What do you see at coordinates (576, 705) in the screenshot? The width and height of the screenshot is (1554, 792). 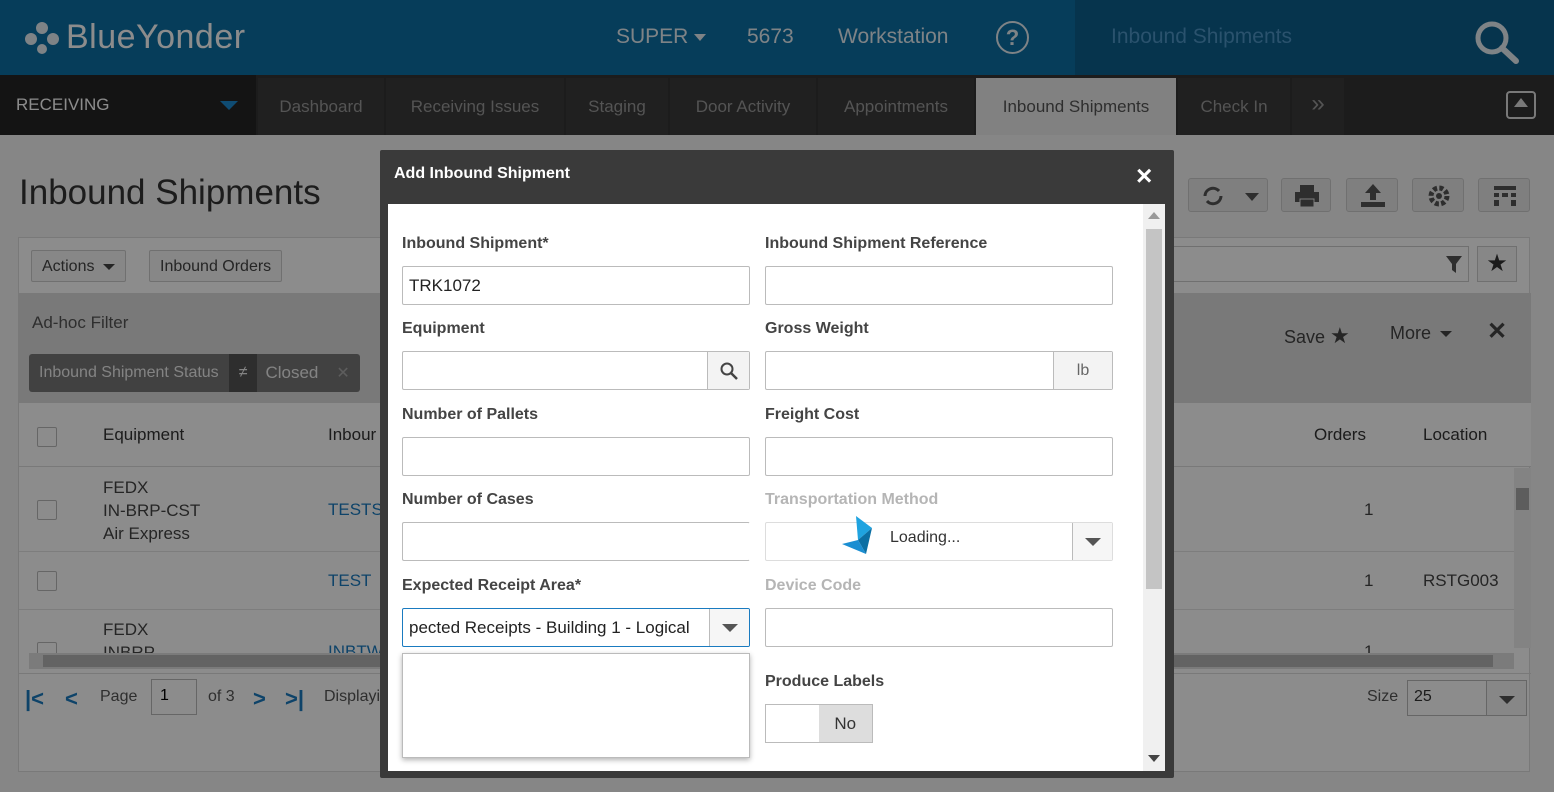 I see `receipt-area-dropdown-list` at bounding box center [576, 705].